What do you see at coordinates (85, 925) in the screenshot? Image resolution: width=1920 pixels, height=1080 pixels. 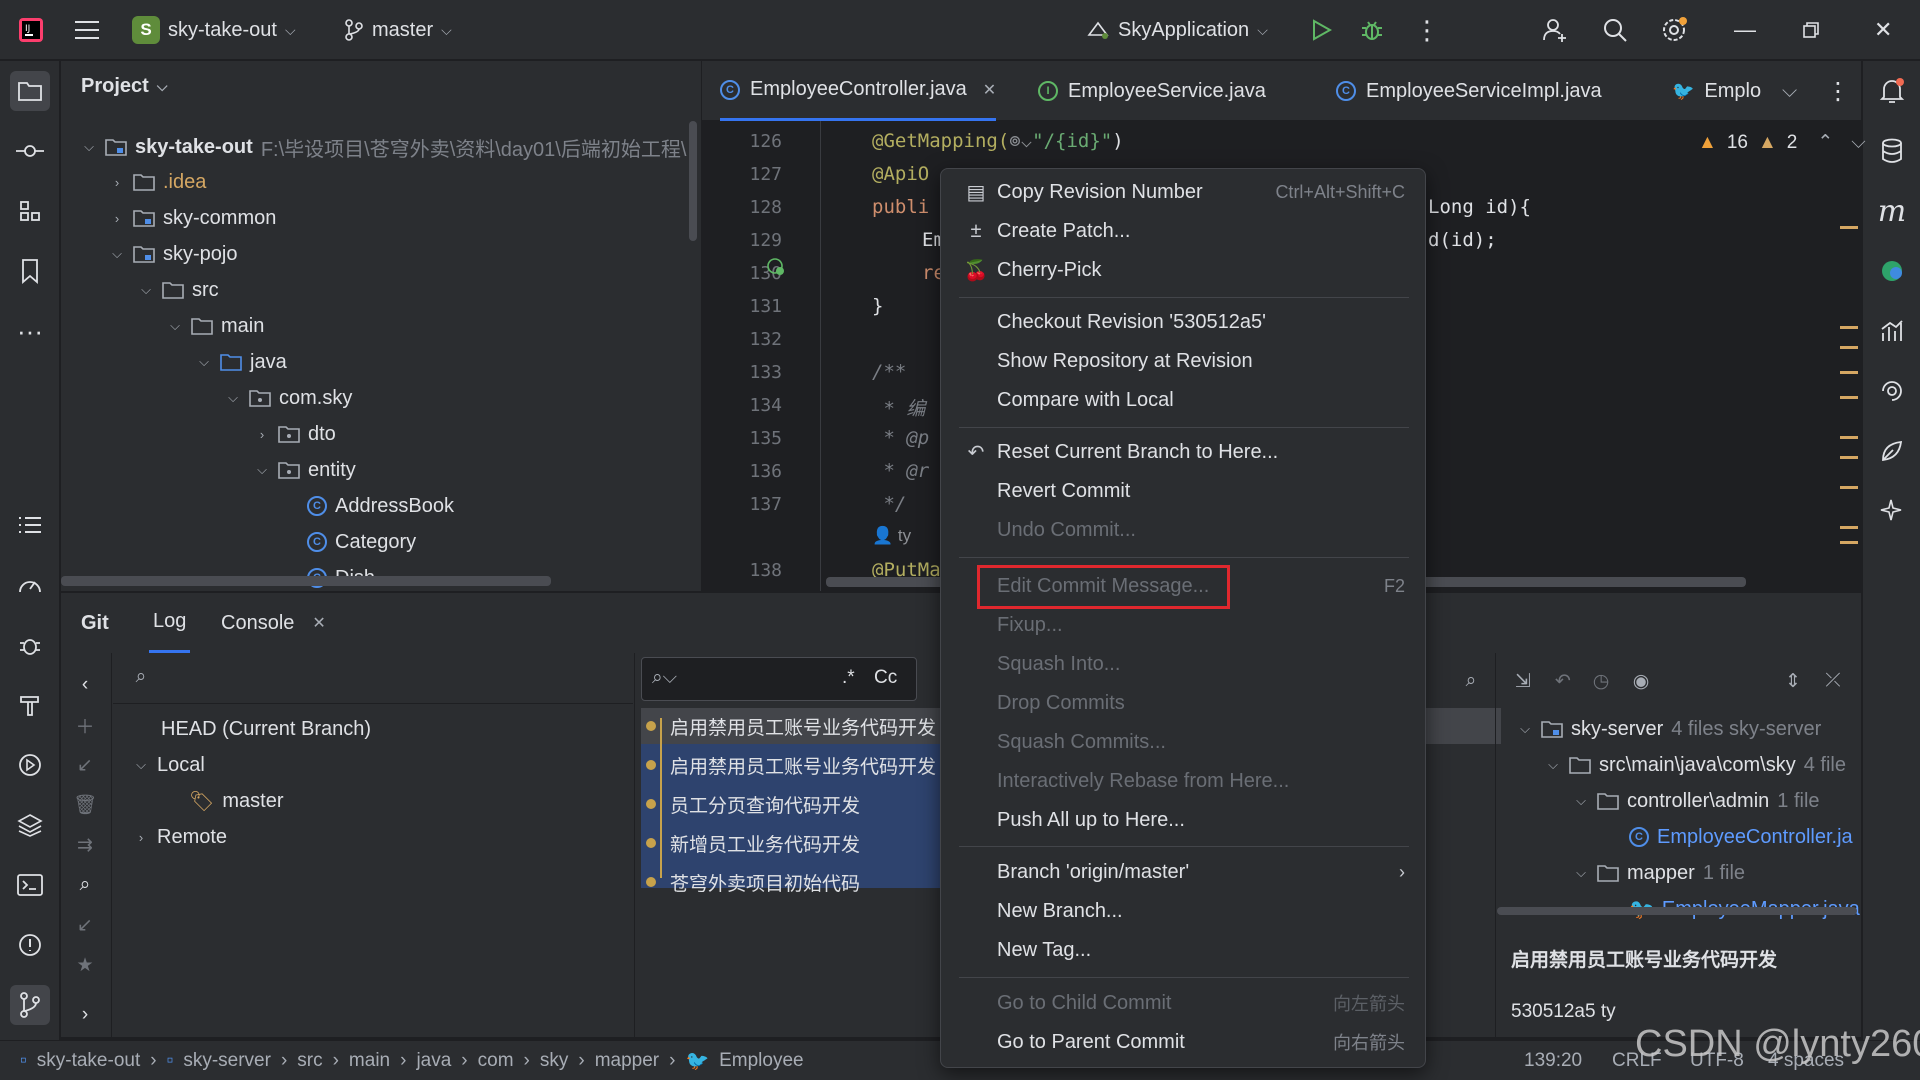 I see `update-icon: ↙` at bounding box center [85, 925].